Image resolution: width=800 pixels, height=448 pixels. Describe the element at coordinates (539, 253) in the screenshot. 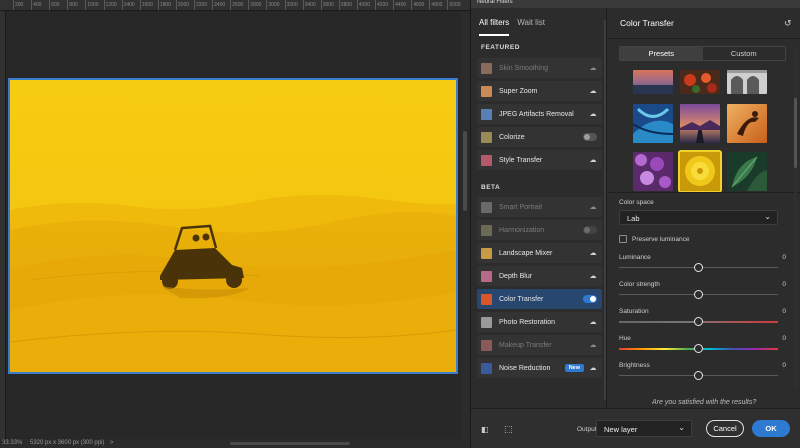

I see `filter-item-landscape-mixer: Landscape Mixer ☁` at that location.